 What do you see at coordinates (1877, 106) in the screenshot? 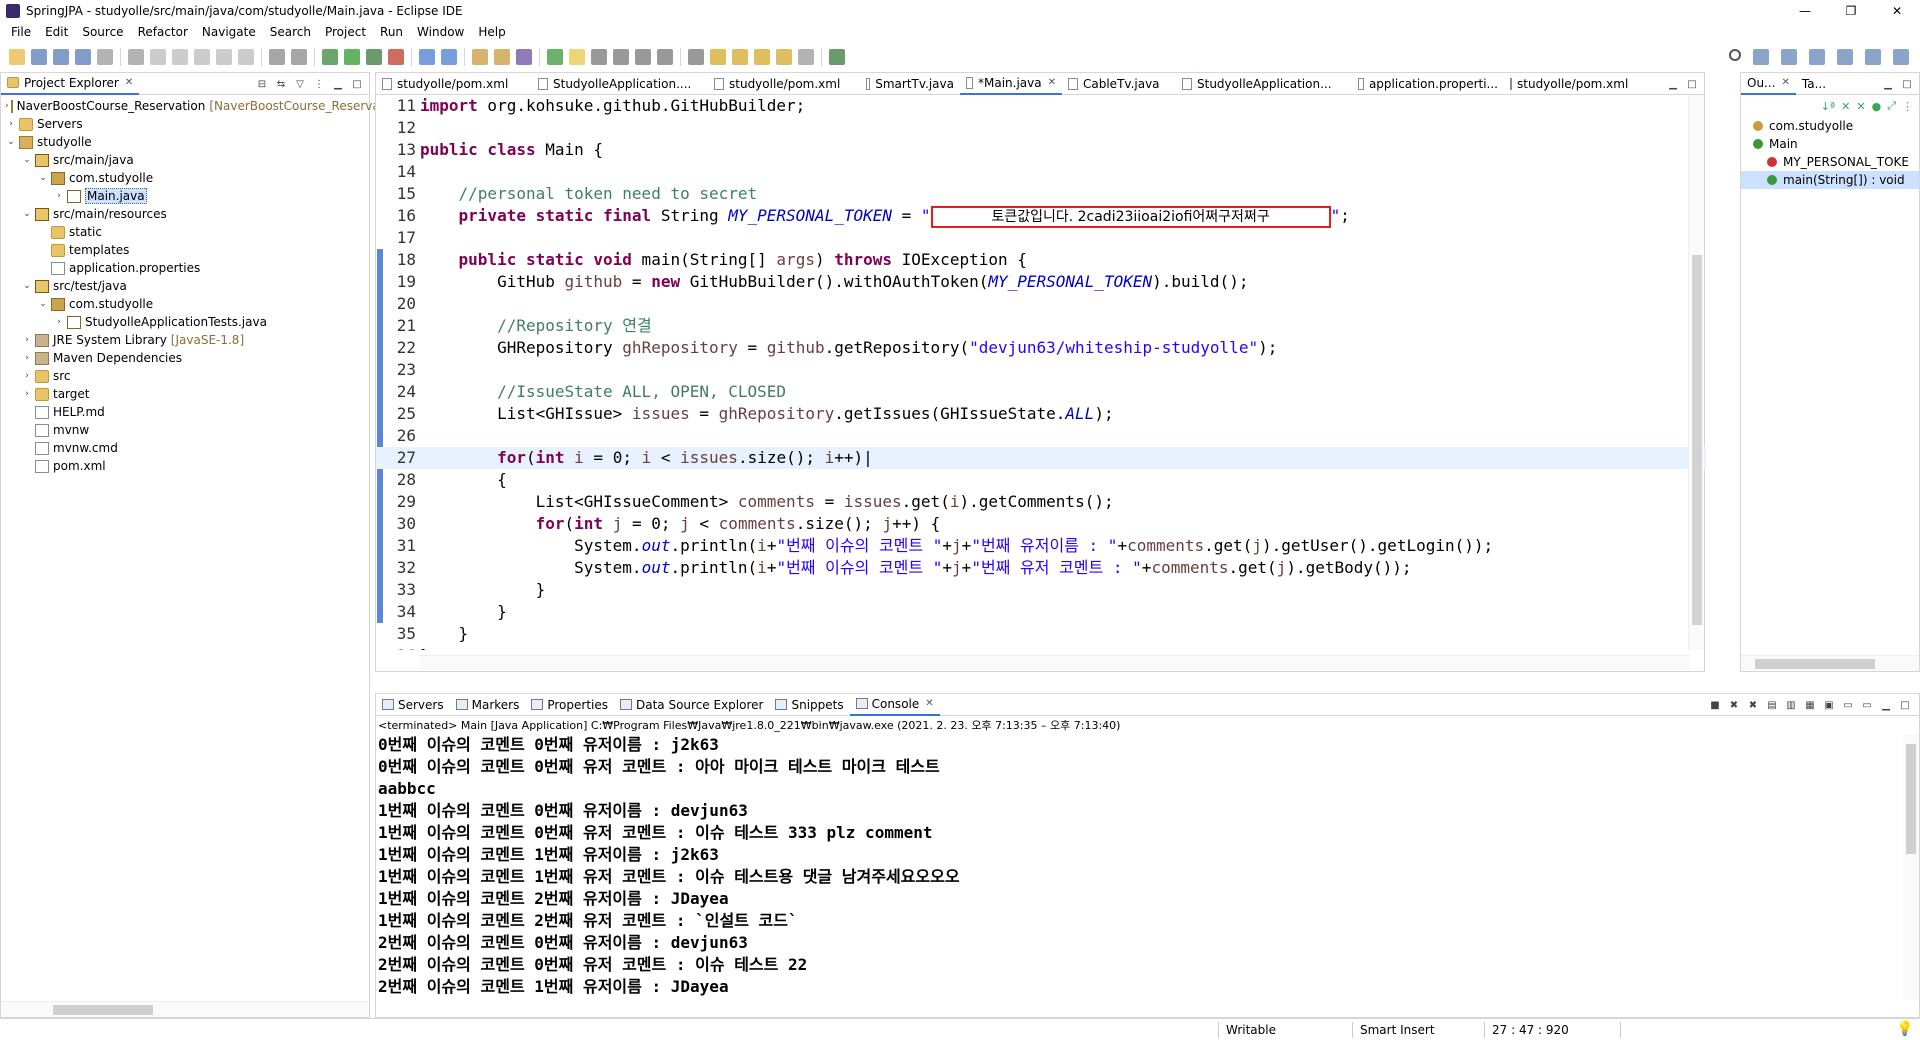
I see `hide-nonpublic-icon: ●` at bounding box center [1877, 106].